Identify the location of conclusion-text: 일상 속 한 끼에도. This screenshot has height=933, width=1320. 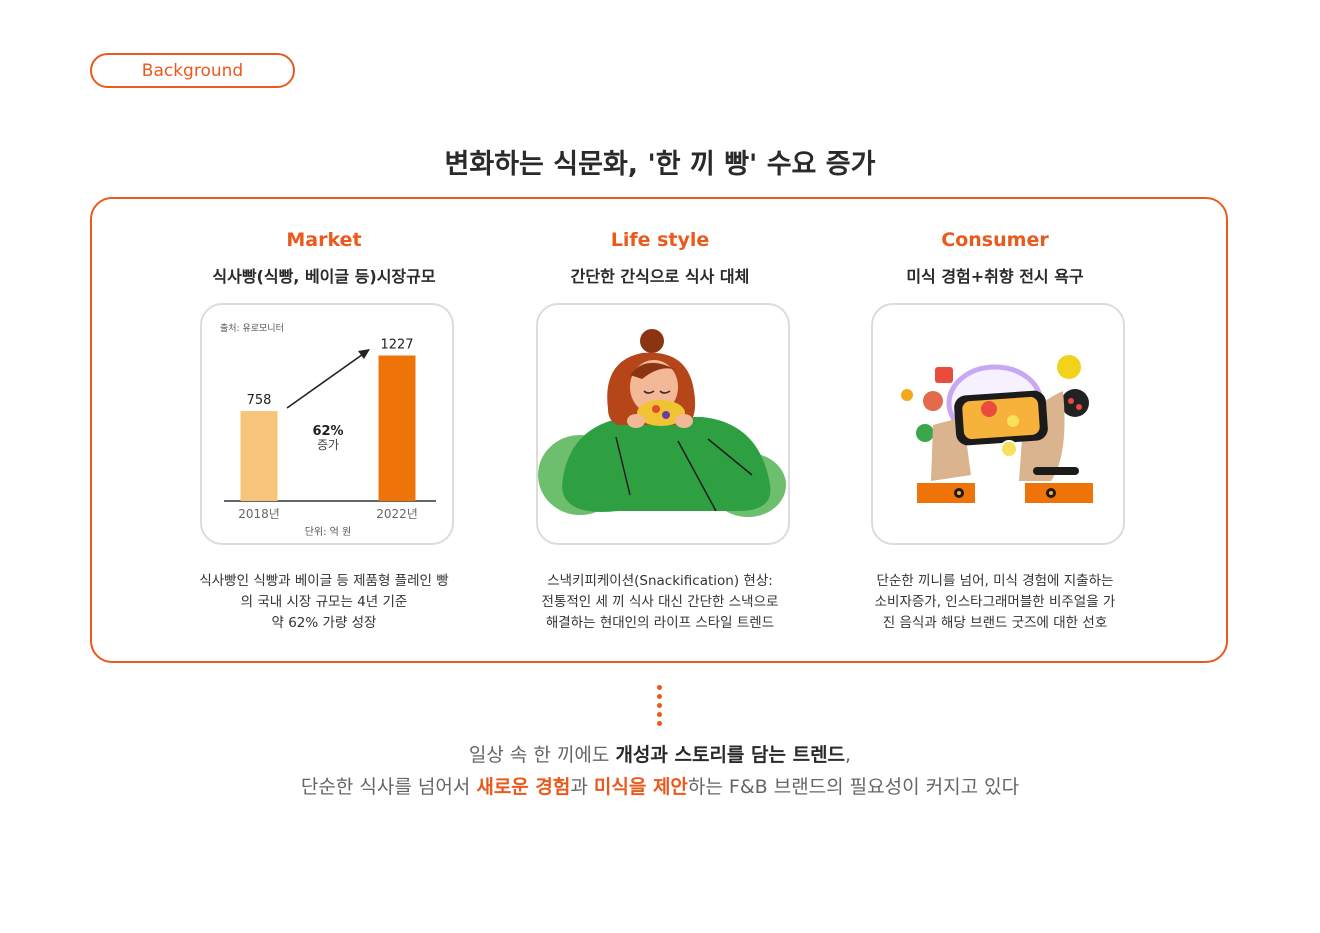
(542, 755).